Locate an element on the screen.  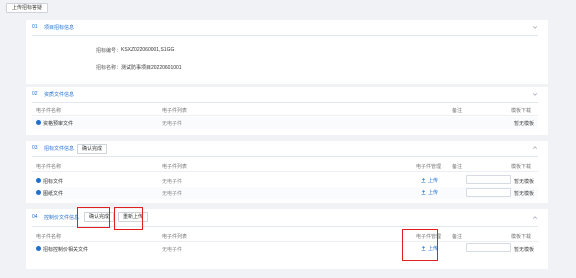
file-name: 资格预审文件 is located at coordinates (58, 124).